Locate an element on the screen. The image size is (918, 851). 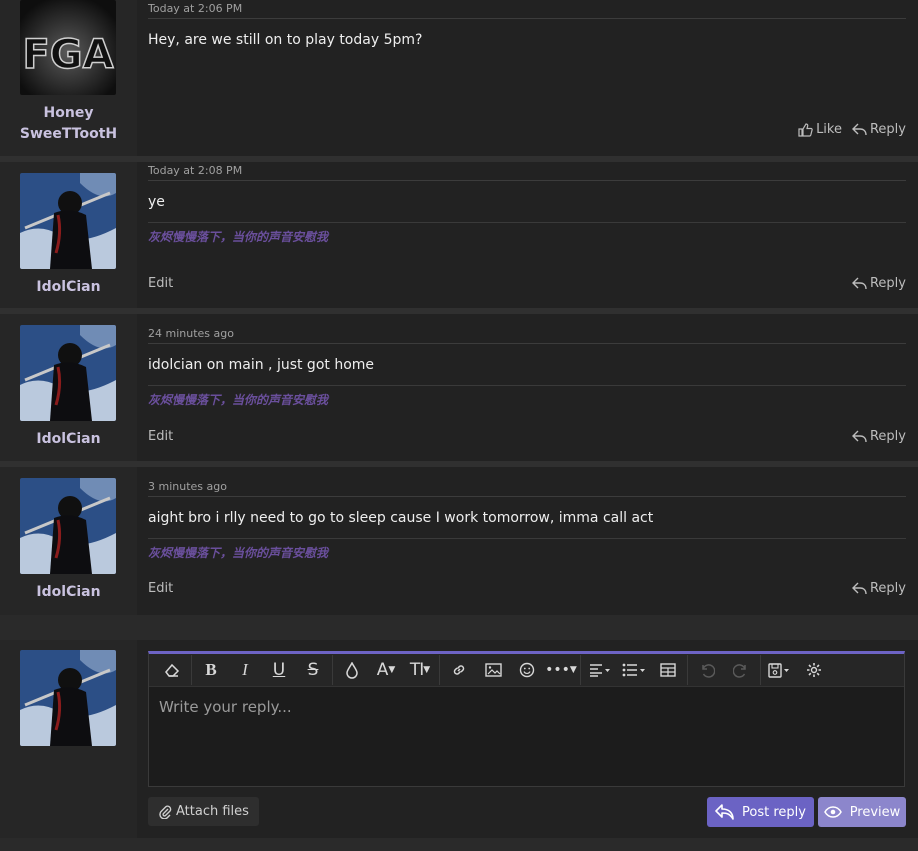
image-icon is located at coordinates (493, 670).